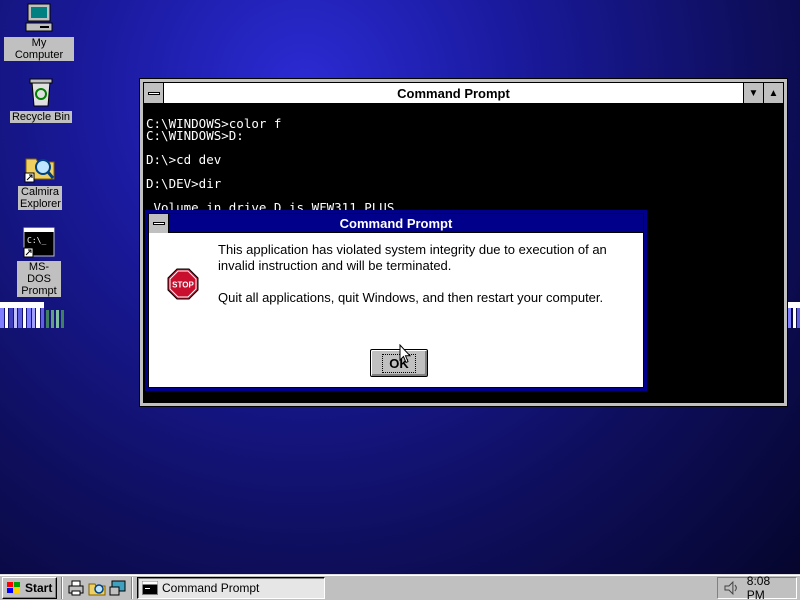  What do you see at coordinates (13, 587) in the screenshot?
I see `windows-logo-icon` at bounding box center [13, 587].